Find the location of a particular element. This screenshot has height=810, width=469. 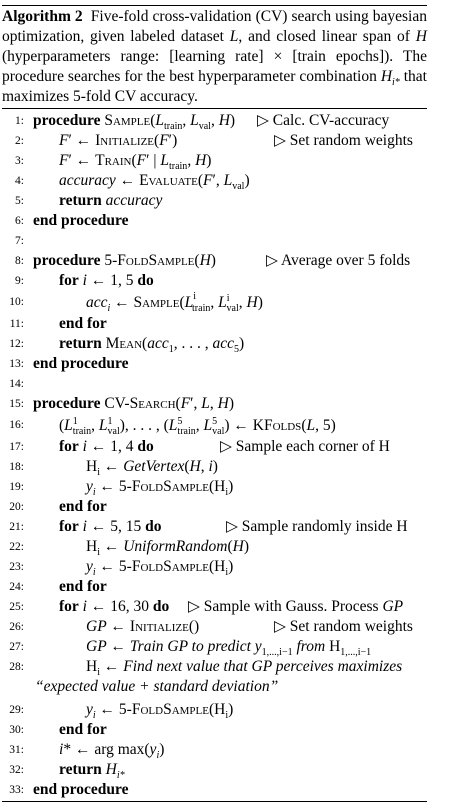

line-10: 10: acci ← Sample(Litrain, Lival, H) is located at coordinates (214, 302).